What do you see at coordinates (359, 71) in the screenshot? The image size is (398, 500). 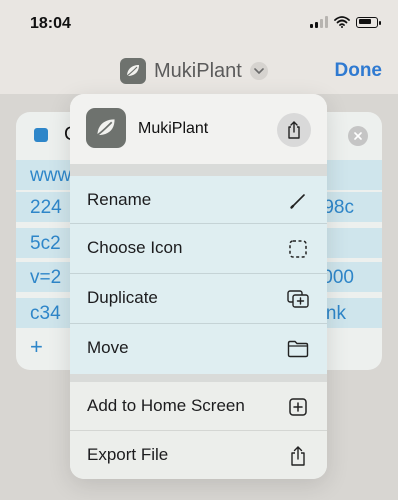 I see `done-button: Done` at bounding box center [359, 71].